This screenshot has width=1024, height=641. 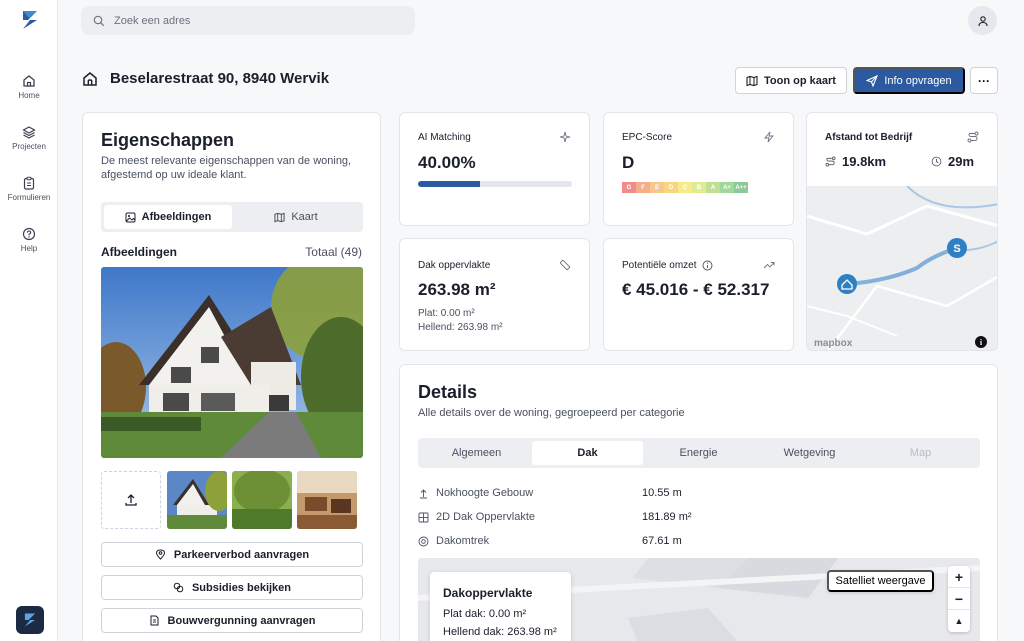 What do you see at coordinates (29, 248) in the screenshot?
I see `sidebar-item-label: Help` at bounding box center [29, 248].